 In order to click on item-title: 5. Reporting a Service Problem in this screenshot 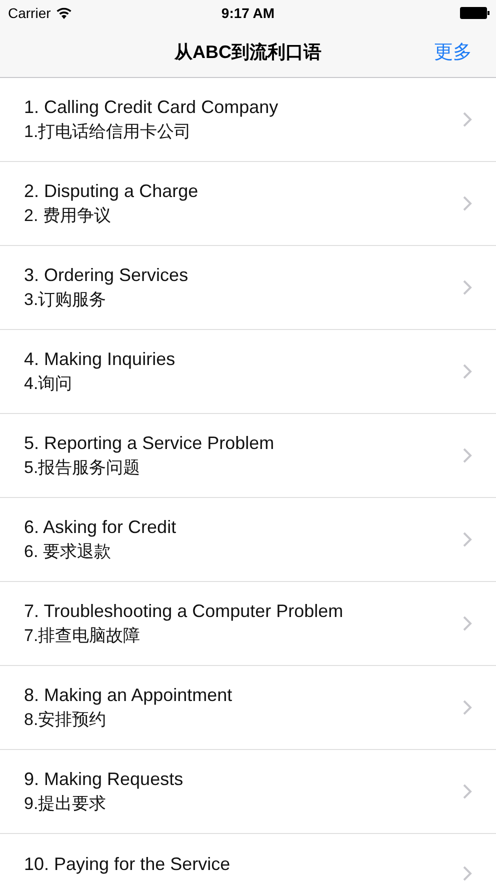, I will do `click(150, 443)`.